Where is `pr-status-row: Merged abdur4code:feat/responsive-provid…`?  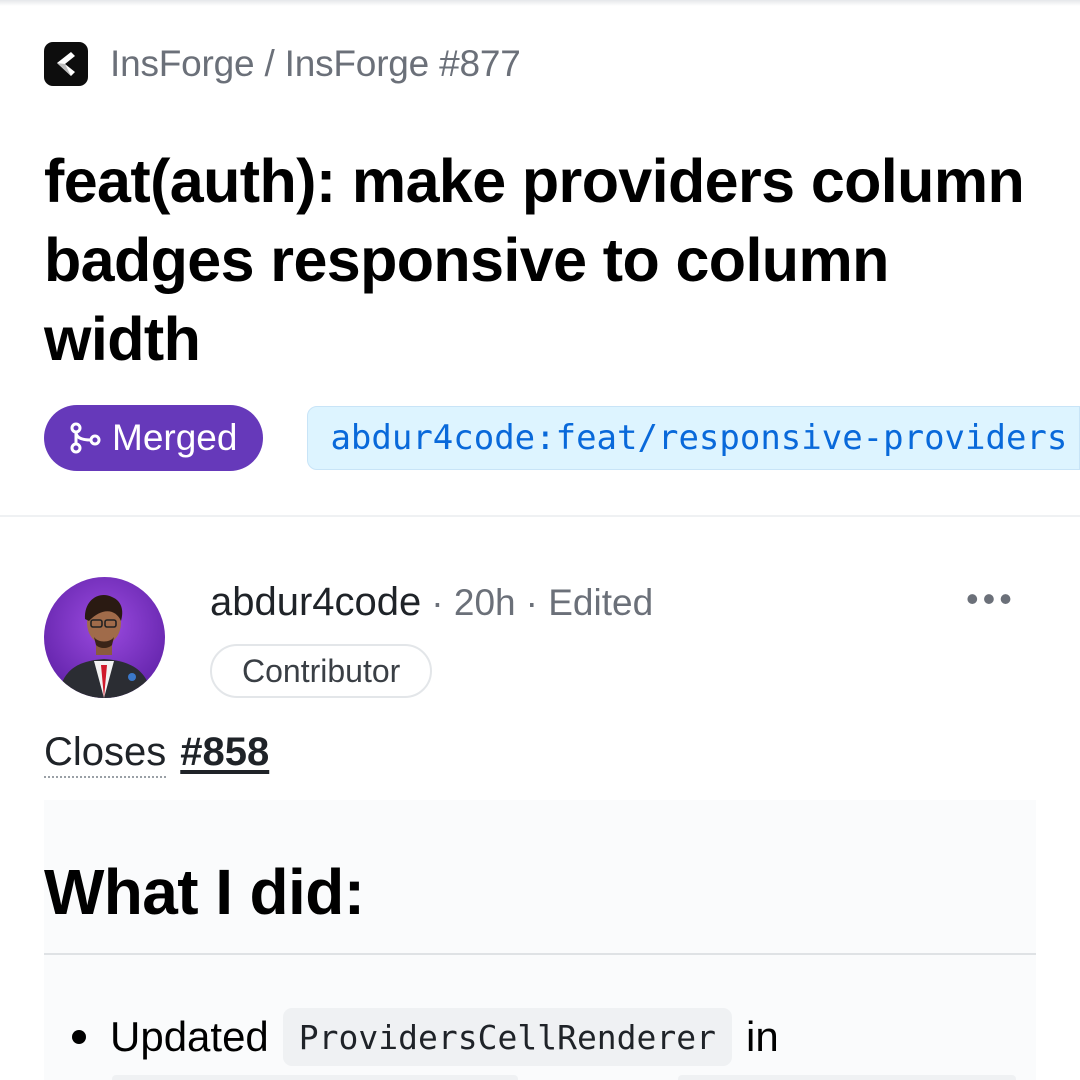 pr-status-row: Merged abdur4code:feat/responsive-provid… is located at coordinates (562, 438).